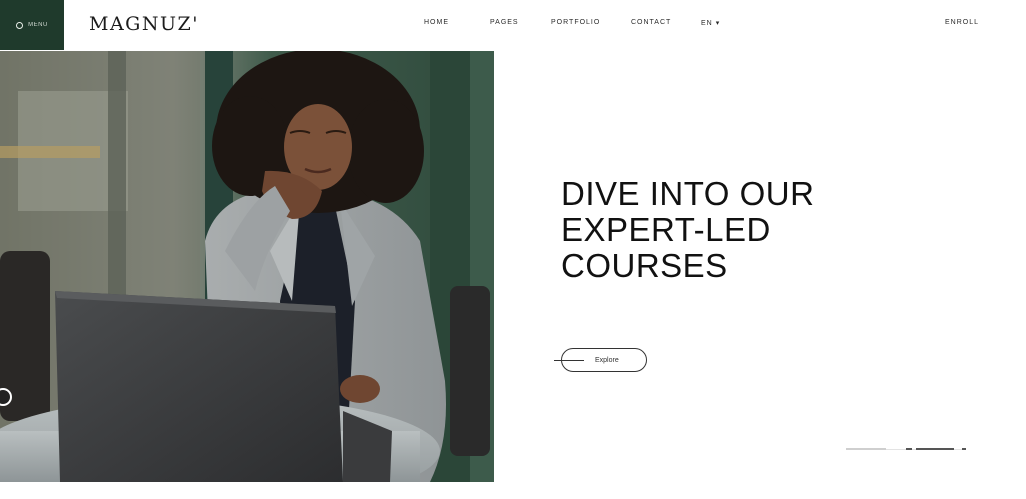 The height and width of the screenshot is (499, 1026). I want to click on explore-button: Explore, so click(600, 360).